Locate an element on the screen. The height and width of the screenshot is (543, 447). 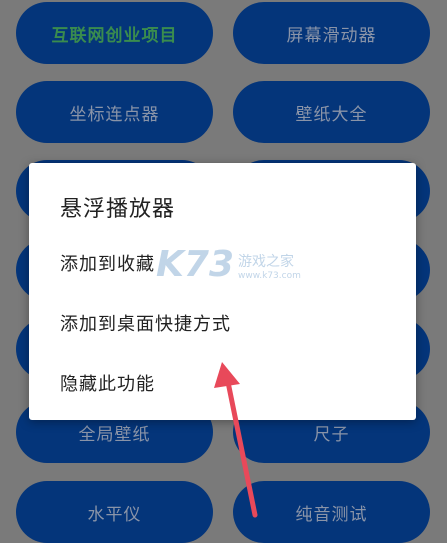
annotation-arrow-icon is located at coordinates (236, 440).